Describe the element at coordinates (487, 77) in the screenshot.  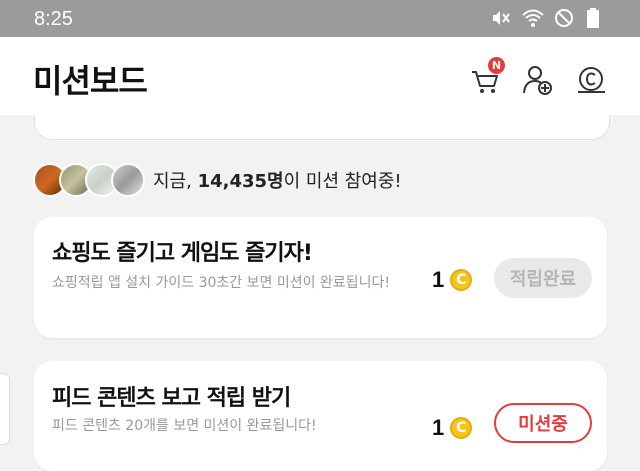
I see `cart-button: N` at that location.